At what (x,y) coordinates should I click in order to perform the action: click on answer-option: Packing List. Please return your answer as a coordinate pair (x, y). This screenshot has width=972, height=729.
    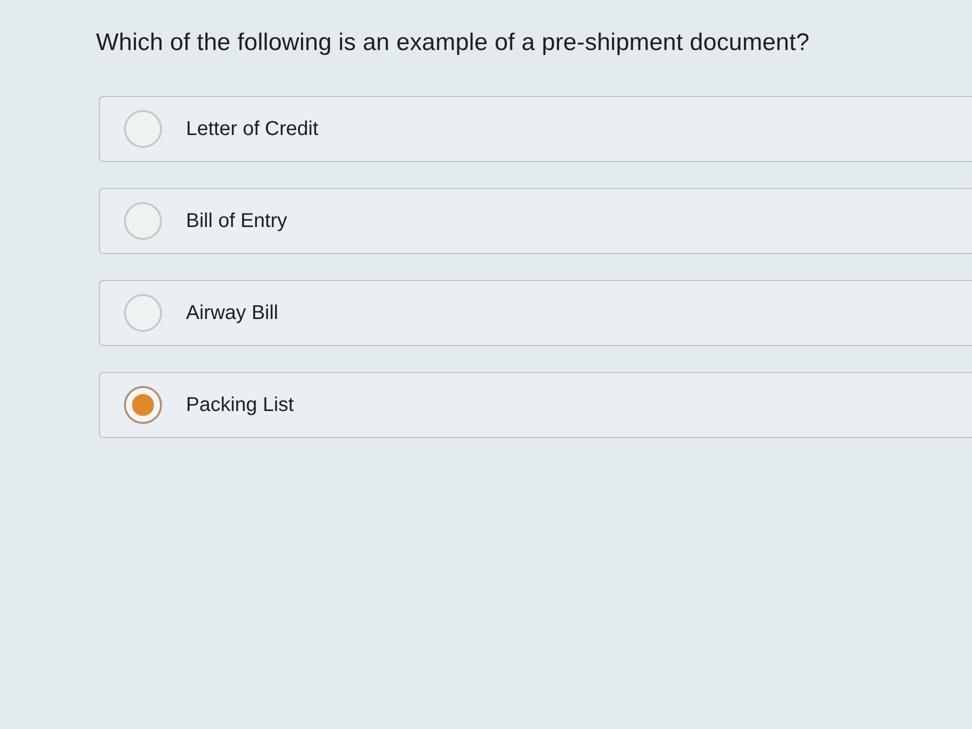
    Looking at the image, I should click on (535, 405).